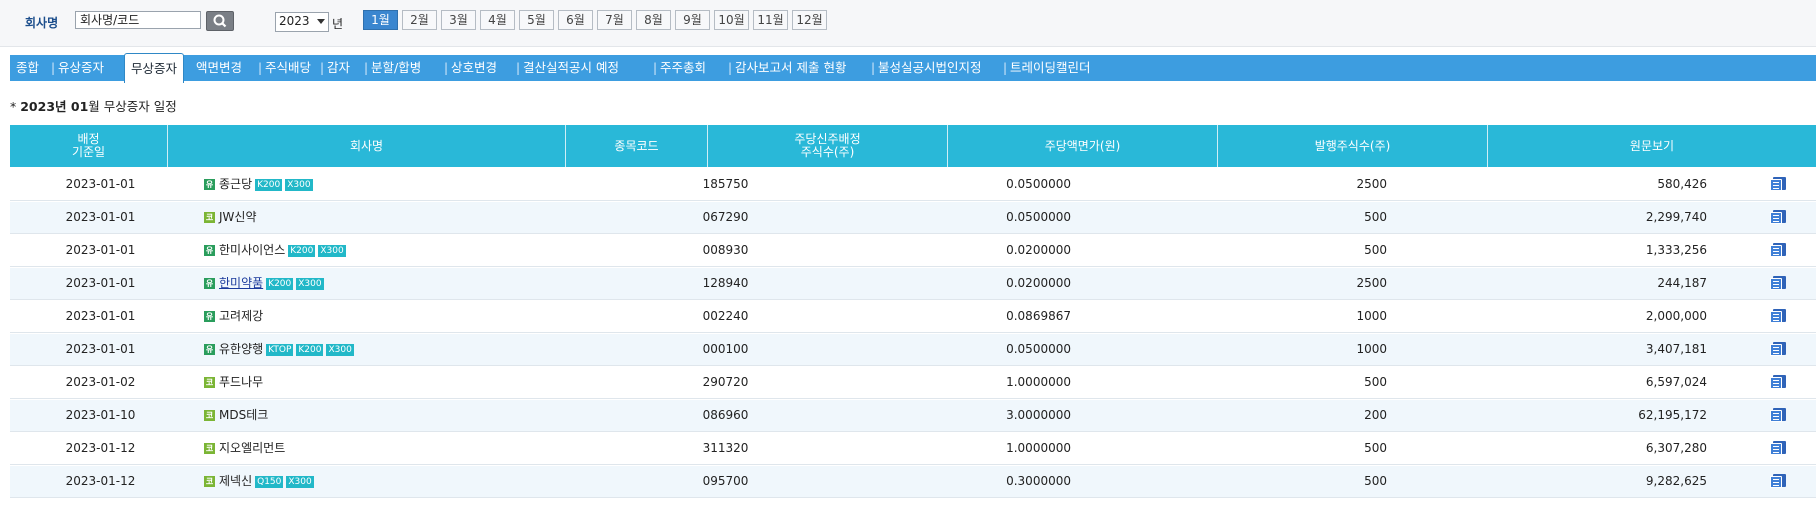 Image resolution: width=1816 pixels, height=514 pixels. I want to click on index-badge: Q150, so click(269, 481).